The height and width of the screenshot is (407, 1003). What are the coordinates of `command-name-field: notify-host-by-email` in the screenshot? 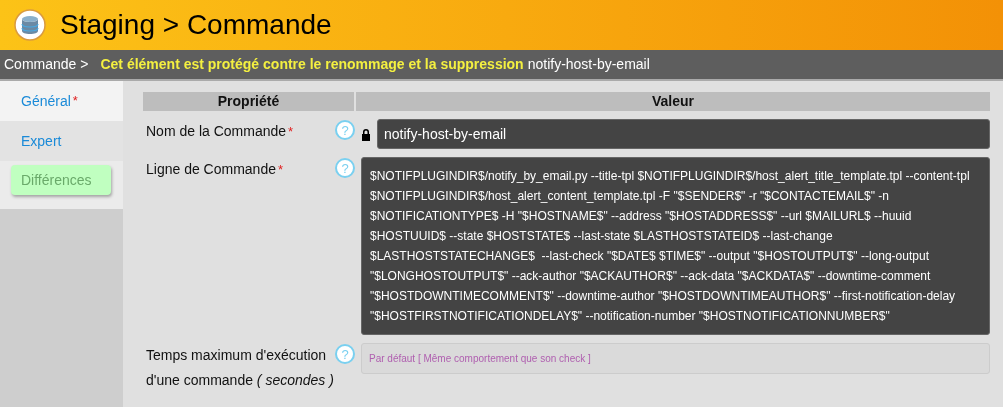 It's located at (683, 134).